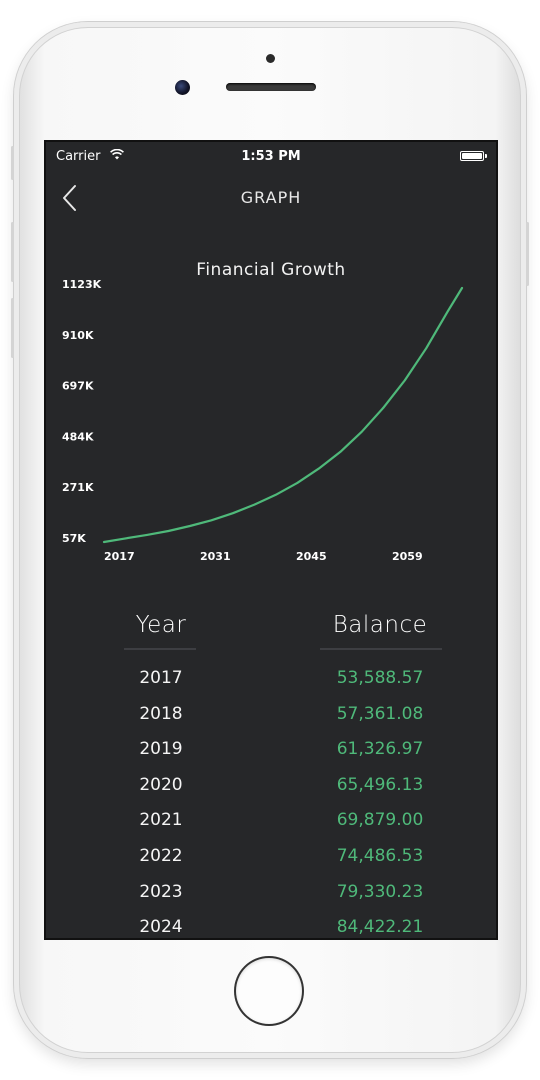 The height and width of the screenshot is (1080, 540). I want to click on x-tick-label: 2059, so click(407, 556).